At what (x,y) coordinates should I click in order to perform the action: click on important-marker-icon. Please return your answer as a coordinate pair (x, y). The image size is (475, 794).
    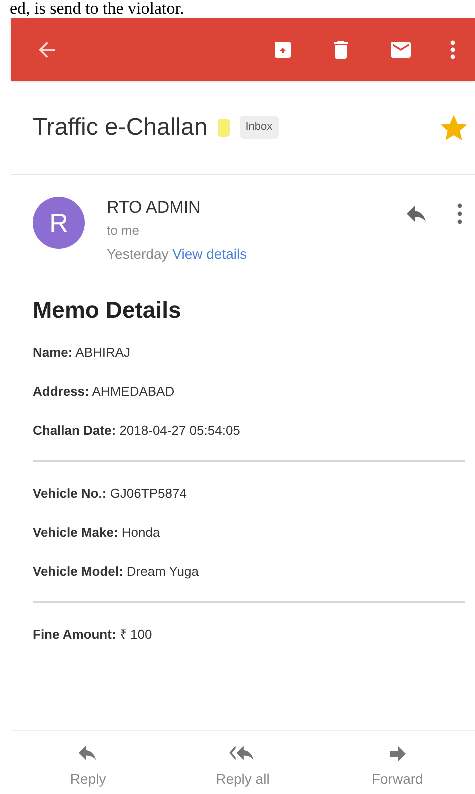
    Looking at the image, I should click on (224, 127).